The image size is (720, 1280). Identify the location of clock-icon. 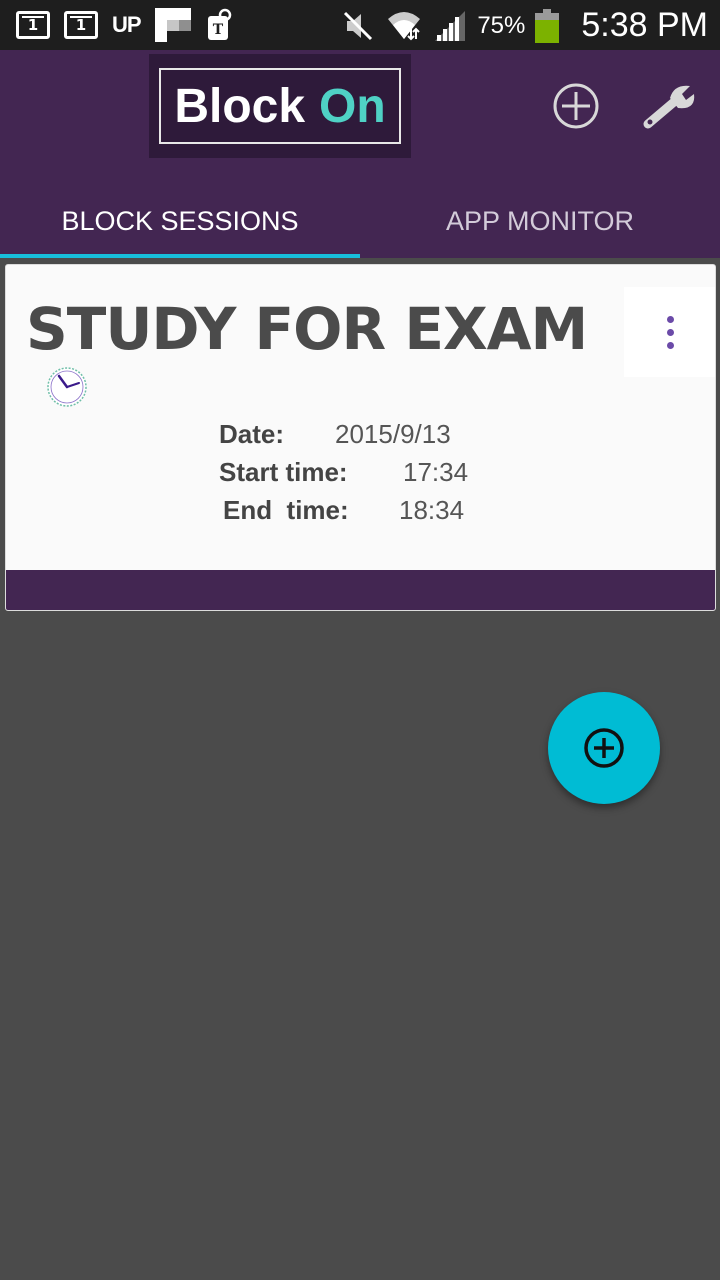
(67, 387).